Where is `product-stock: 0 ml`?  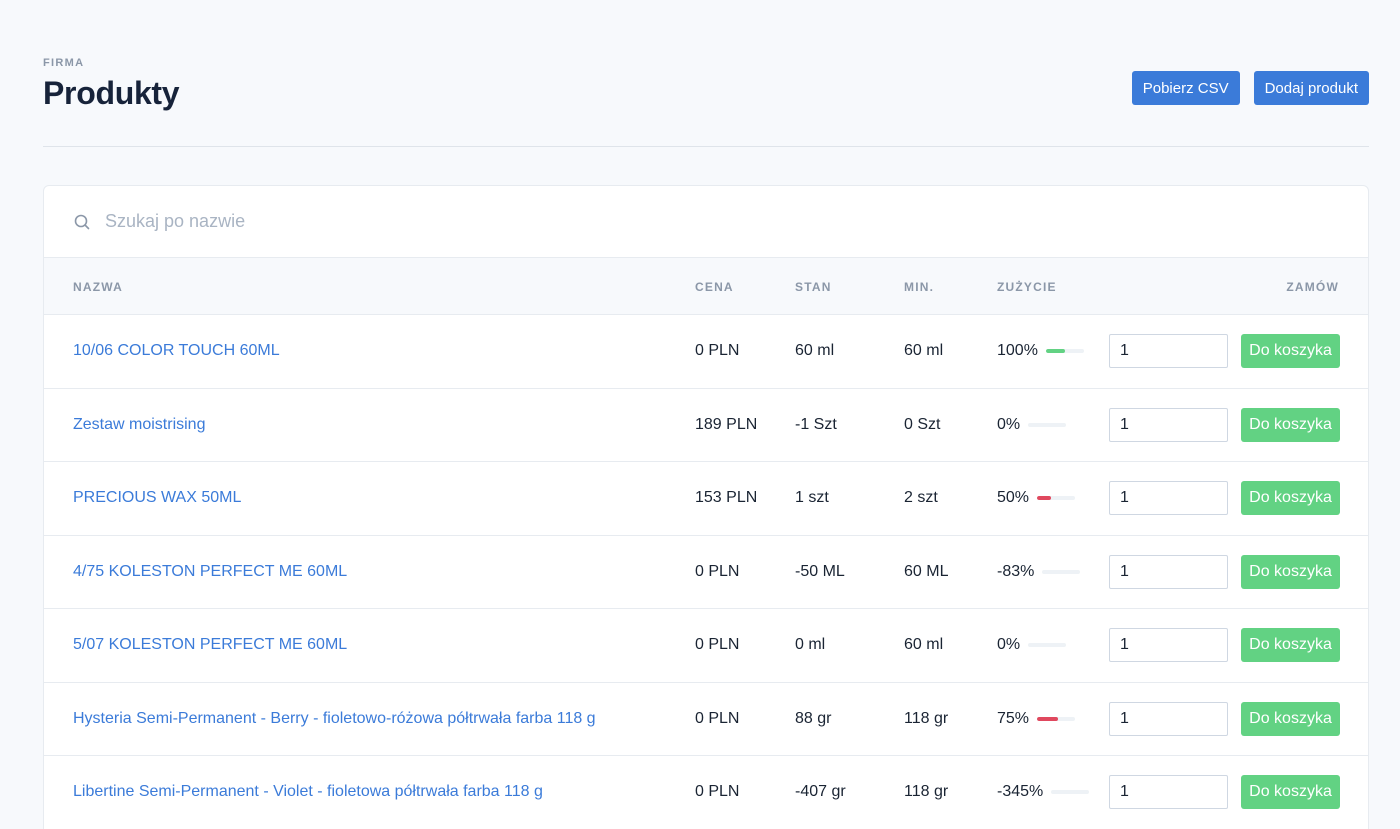 product-stock: 0 ml is located at coordinates (810, 645).